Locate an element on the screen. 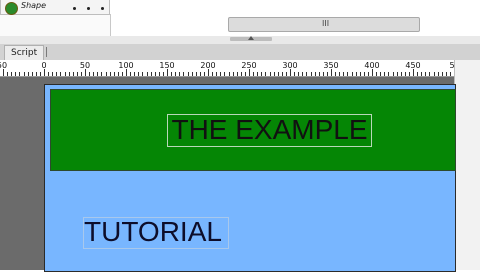 The height and width of the screenshot is (272, 480). document-tab-bar is located at coordinates (240, 52).